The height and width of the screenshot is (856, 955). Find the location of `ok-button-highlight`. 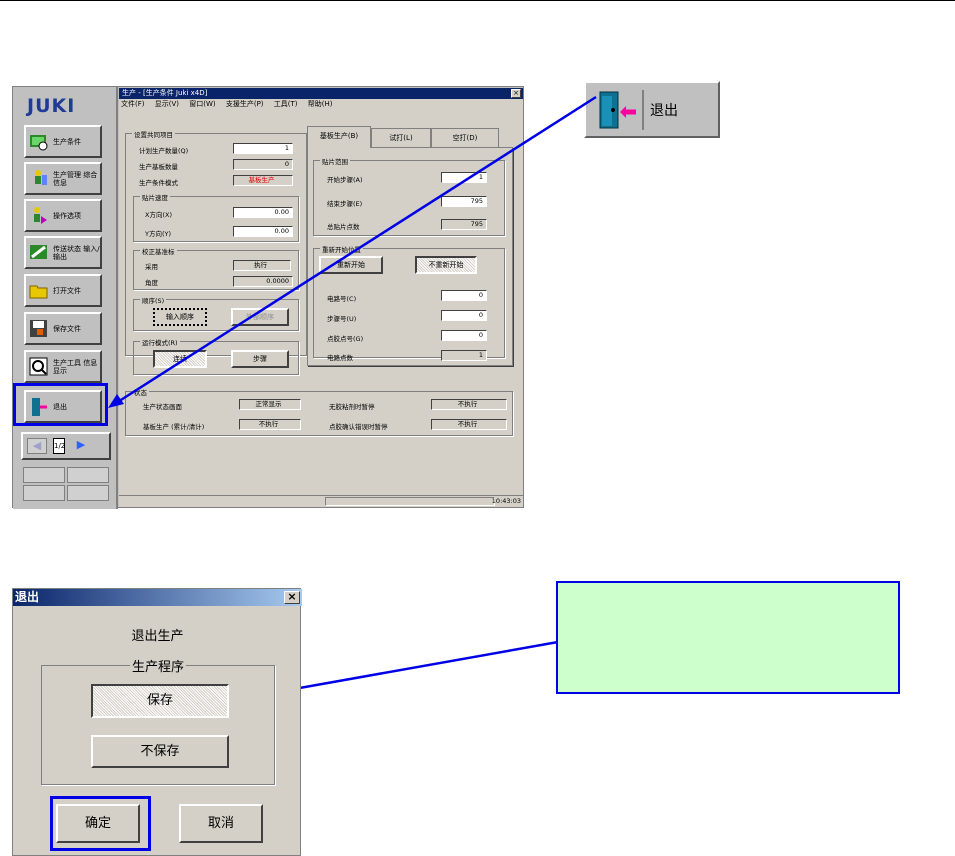

ok-button-highlight is located at coordinates (100, 823).